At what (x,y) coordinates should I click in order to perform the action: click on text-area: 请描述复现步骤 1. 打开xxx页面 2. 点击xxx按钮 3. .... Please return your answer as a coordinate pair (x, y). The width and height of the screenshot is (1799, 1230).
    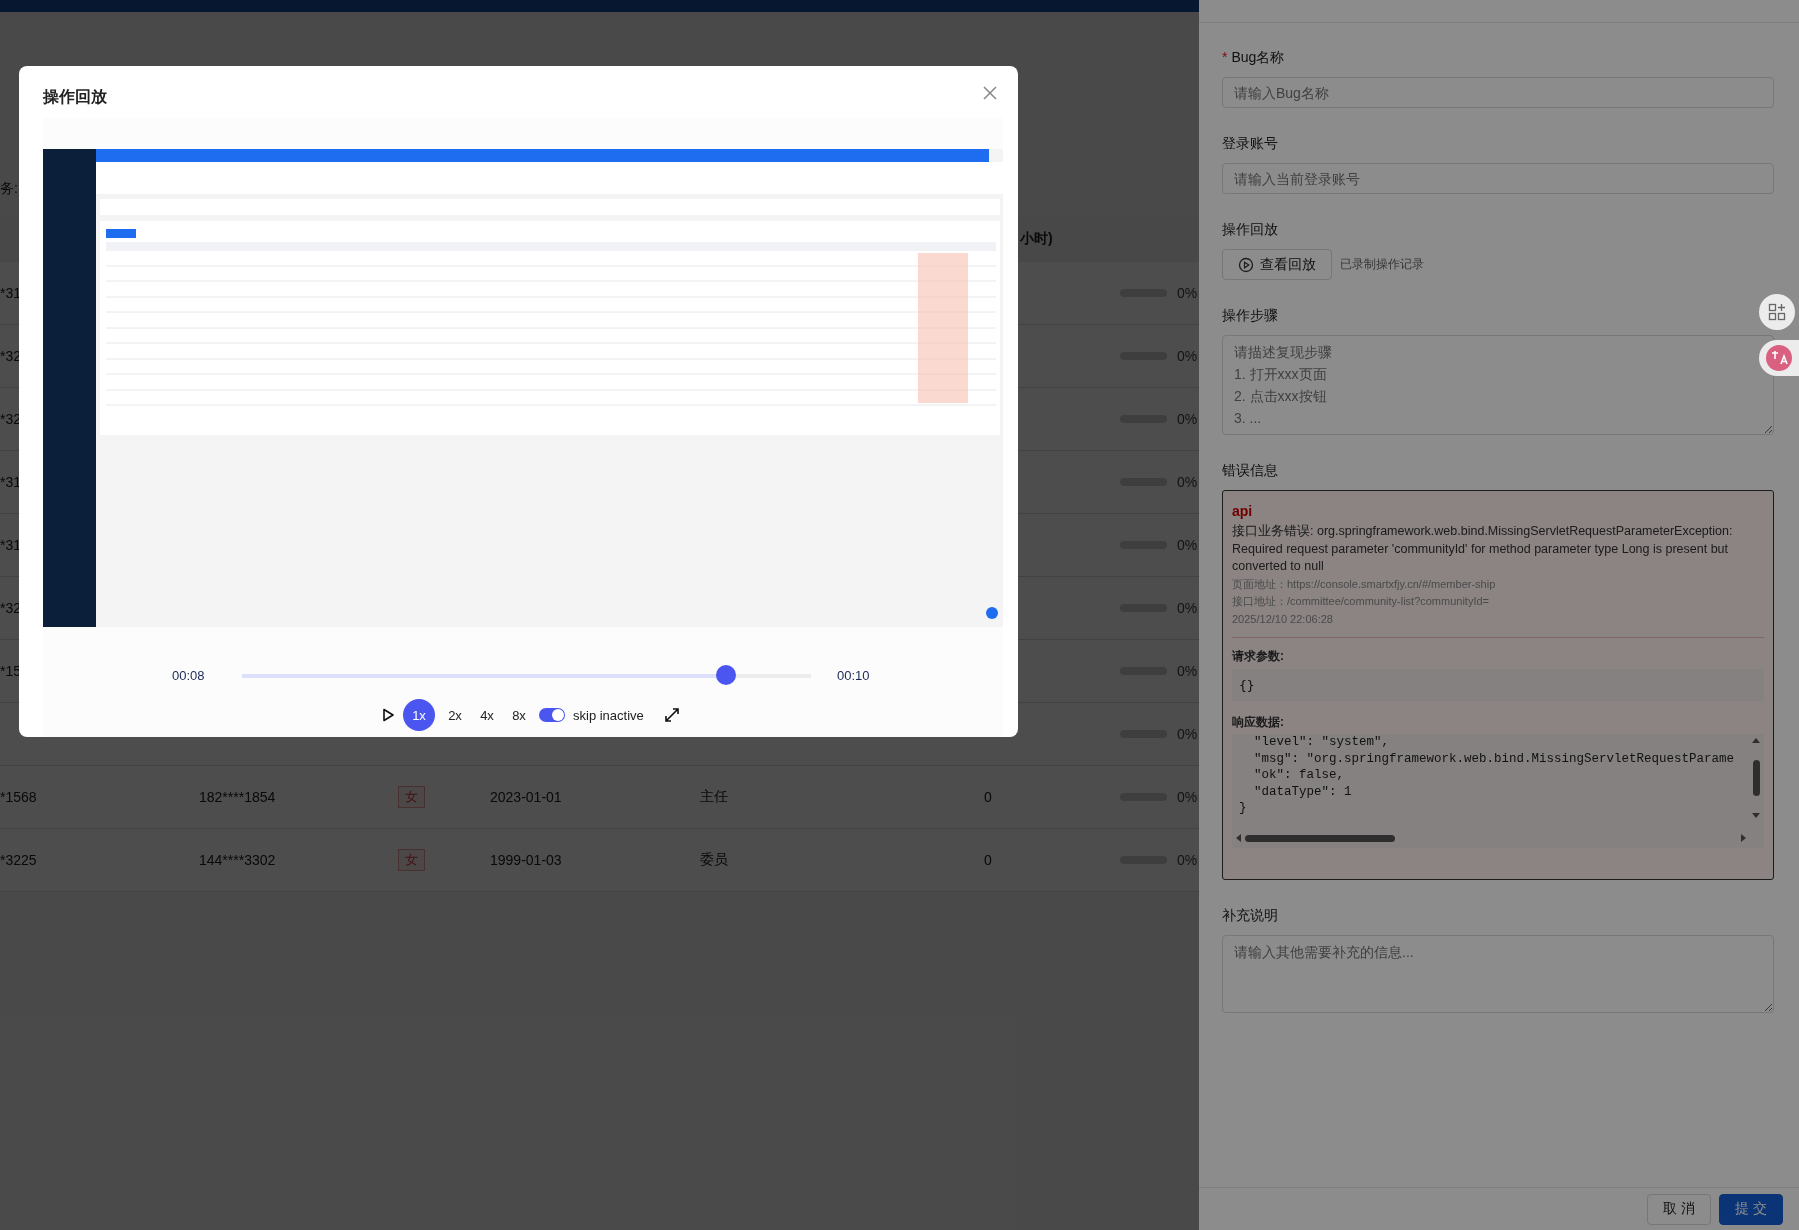
    Looking at the image, I should click on (1498, 385).